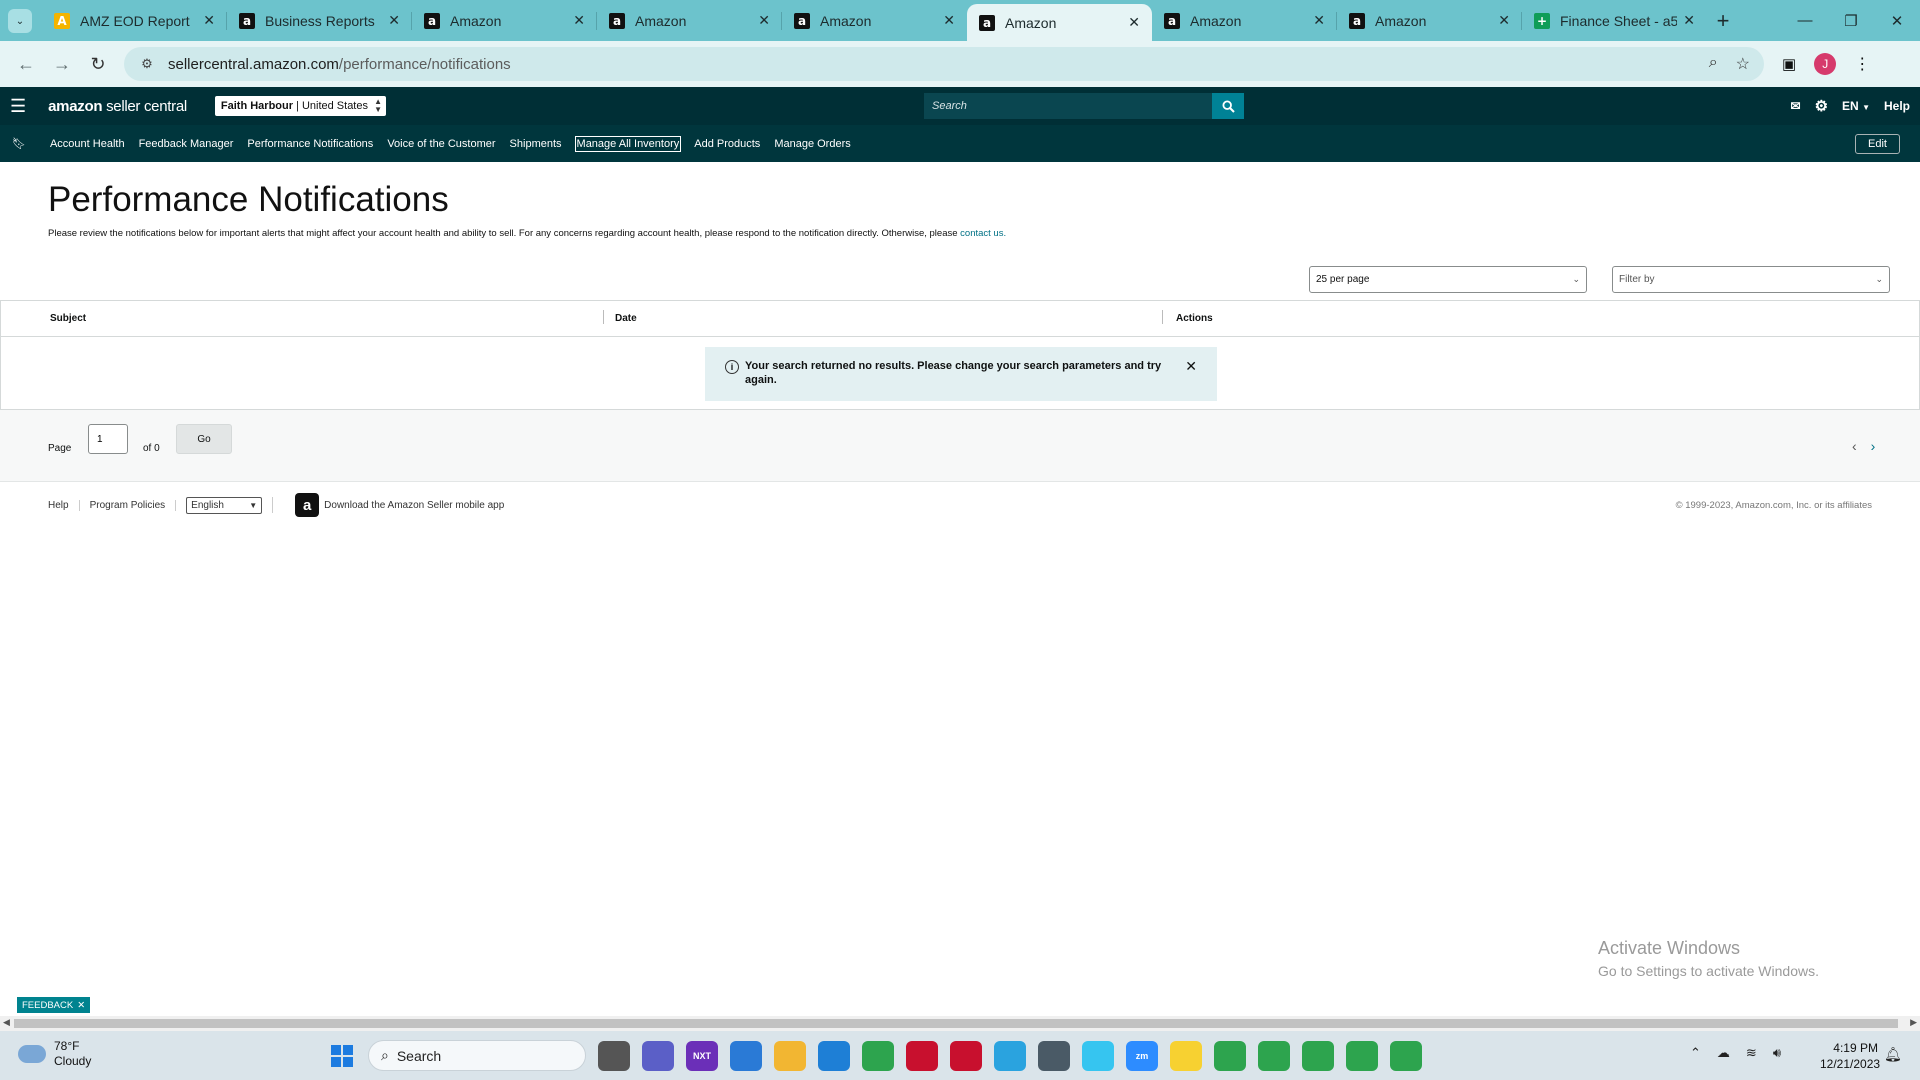  I want to click on nav-voice-of-customer: Voice of the Customer, so click(441, 144).